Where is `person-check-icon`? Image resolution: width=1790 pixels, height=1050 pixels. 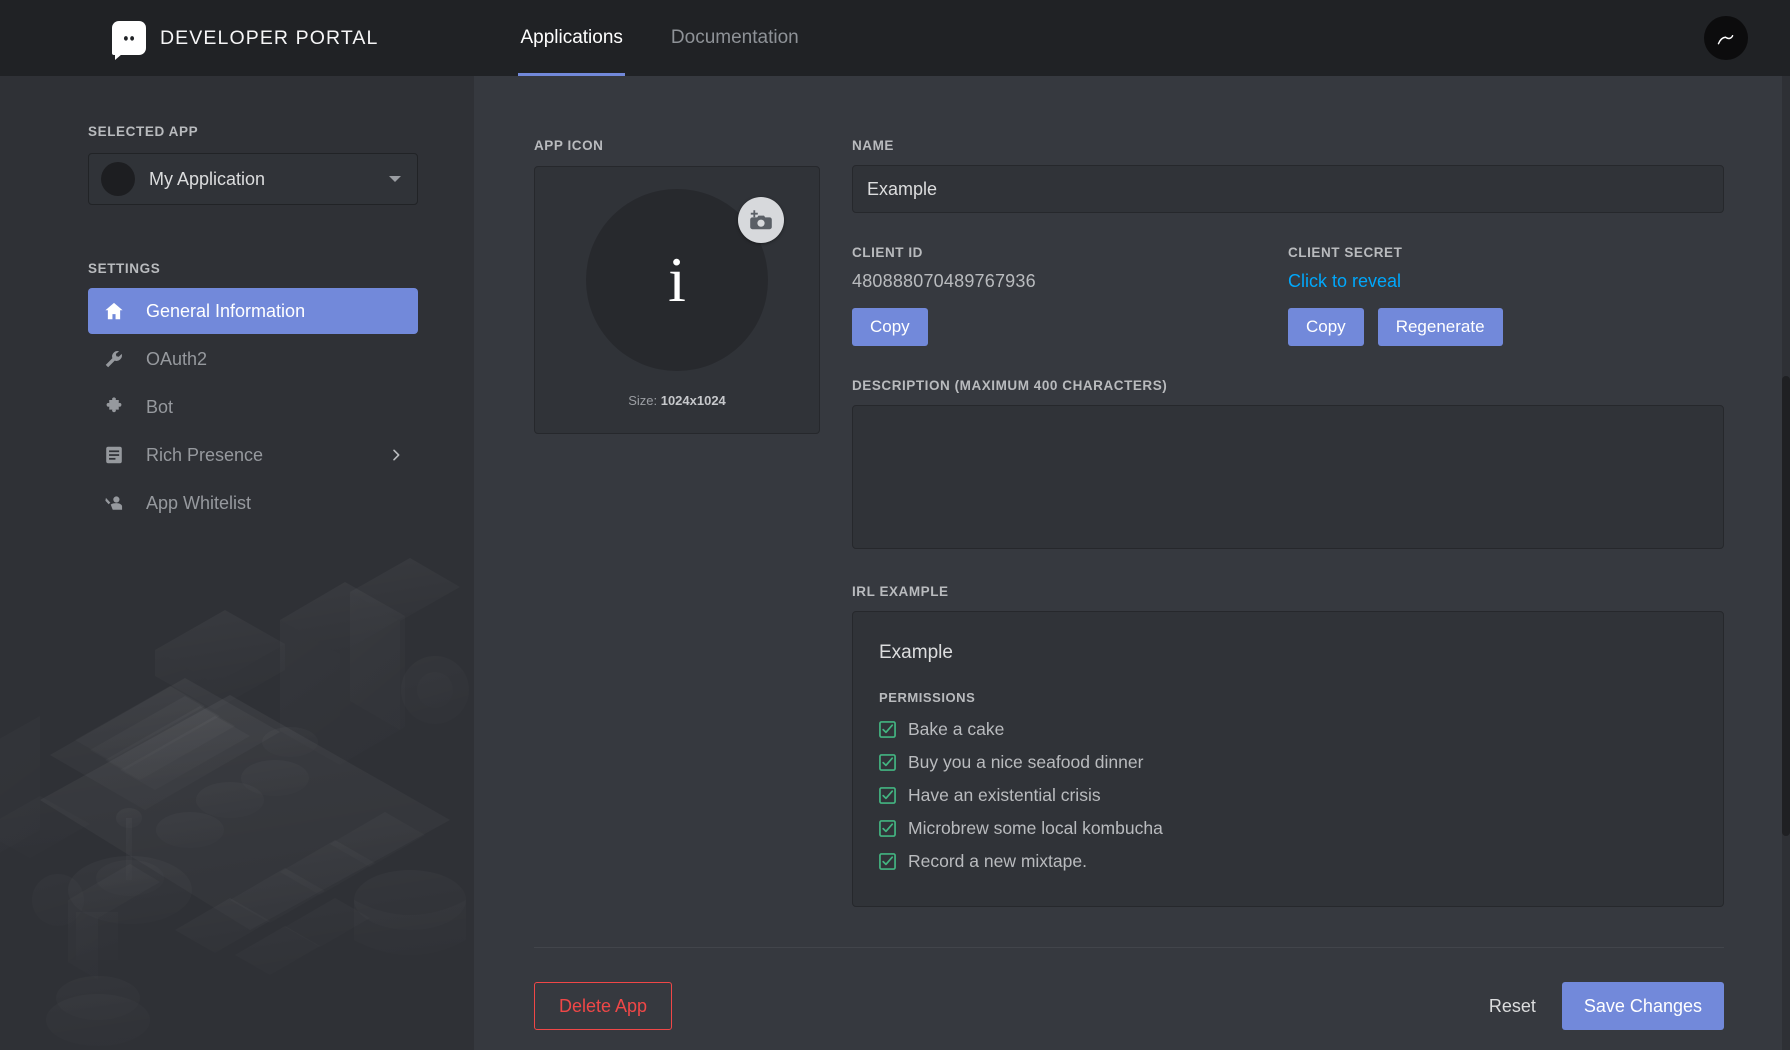 person-check-icon is located at coordinates (114, 503).